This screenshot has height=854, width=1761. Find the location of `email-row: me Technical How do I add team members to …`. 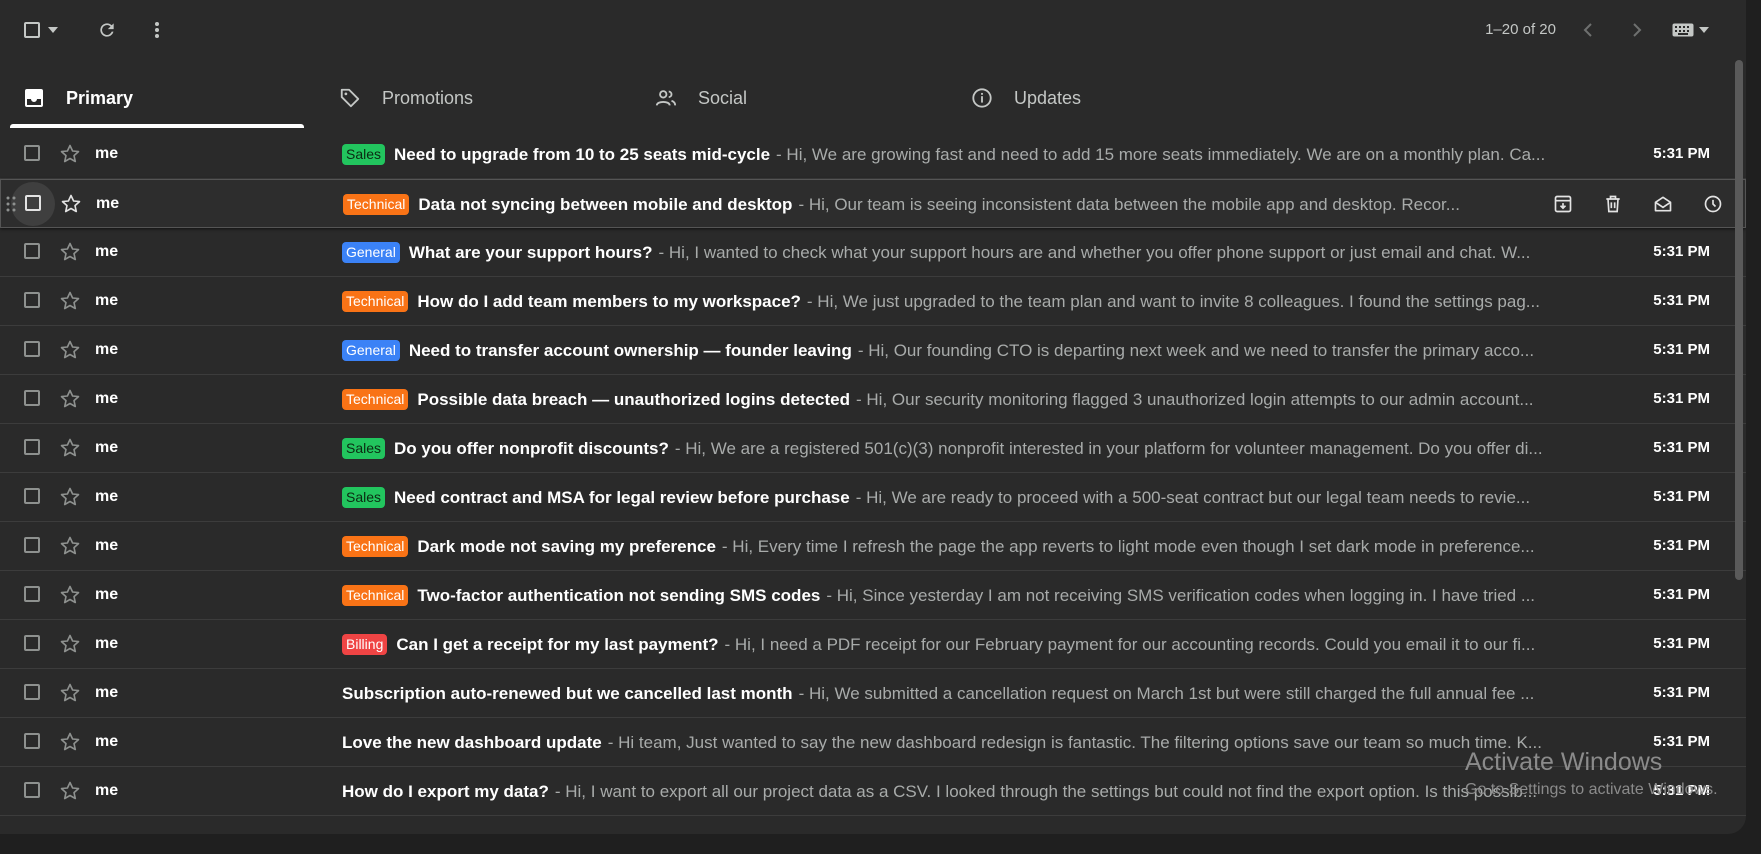

email-row: me Technical How do I add team members to … is located at coordinates (873, 301).